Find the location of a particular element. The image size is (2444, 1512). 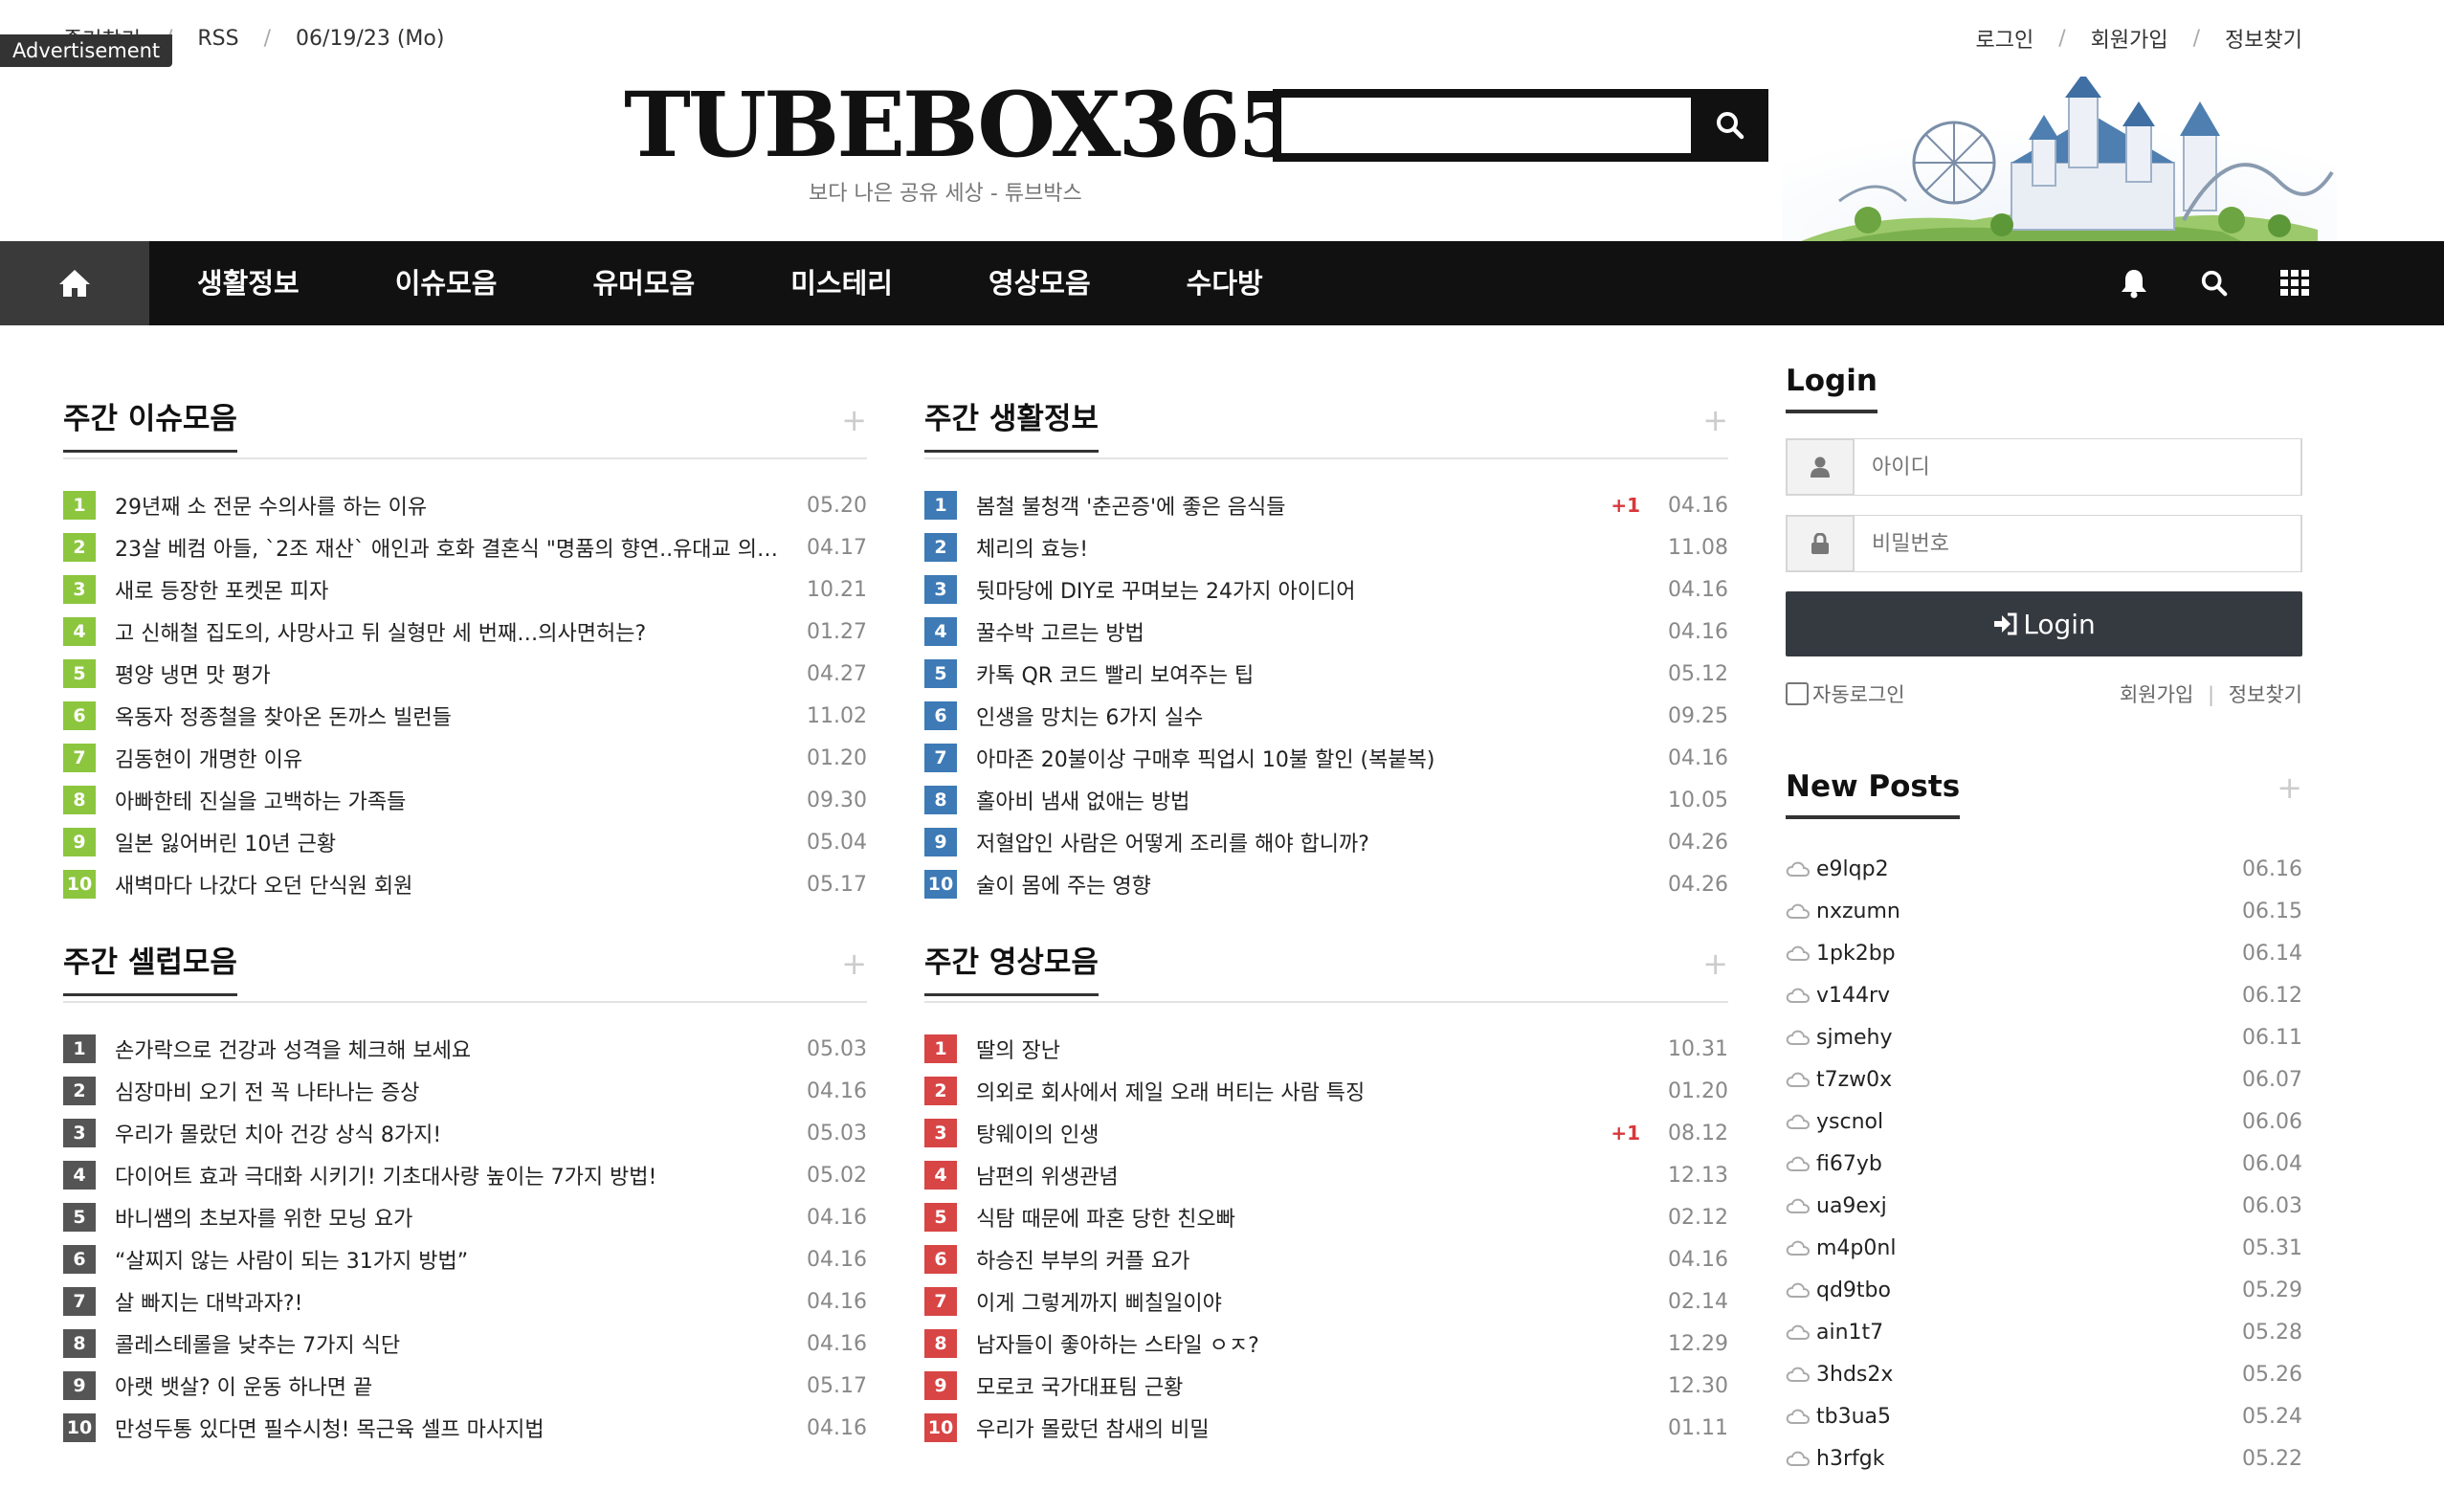

list-item: 4 꿀수박 고르는 방법 04.16 is located at coordinates (1326, 632).